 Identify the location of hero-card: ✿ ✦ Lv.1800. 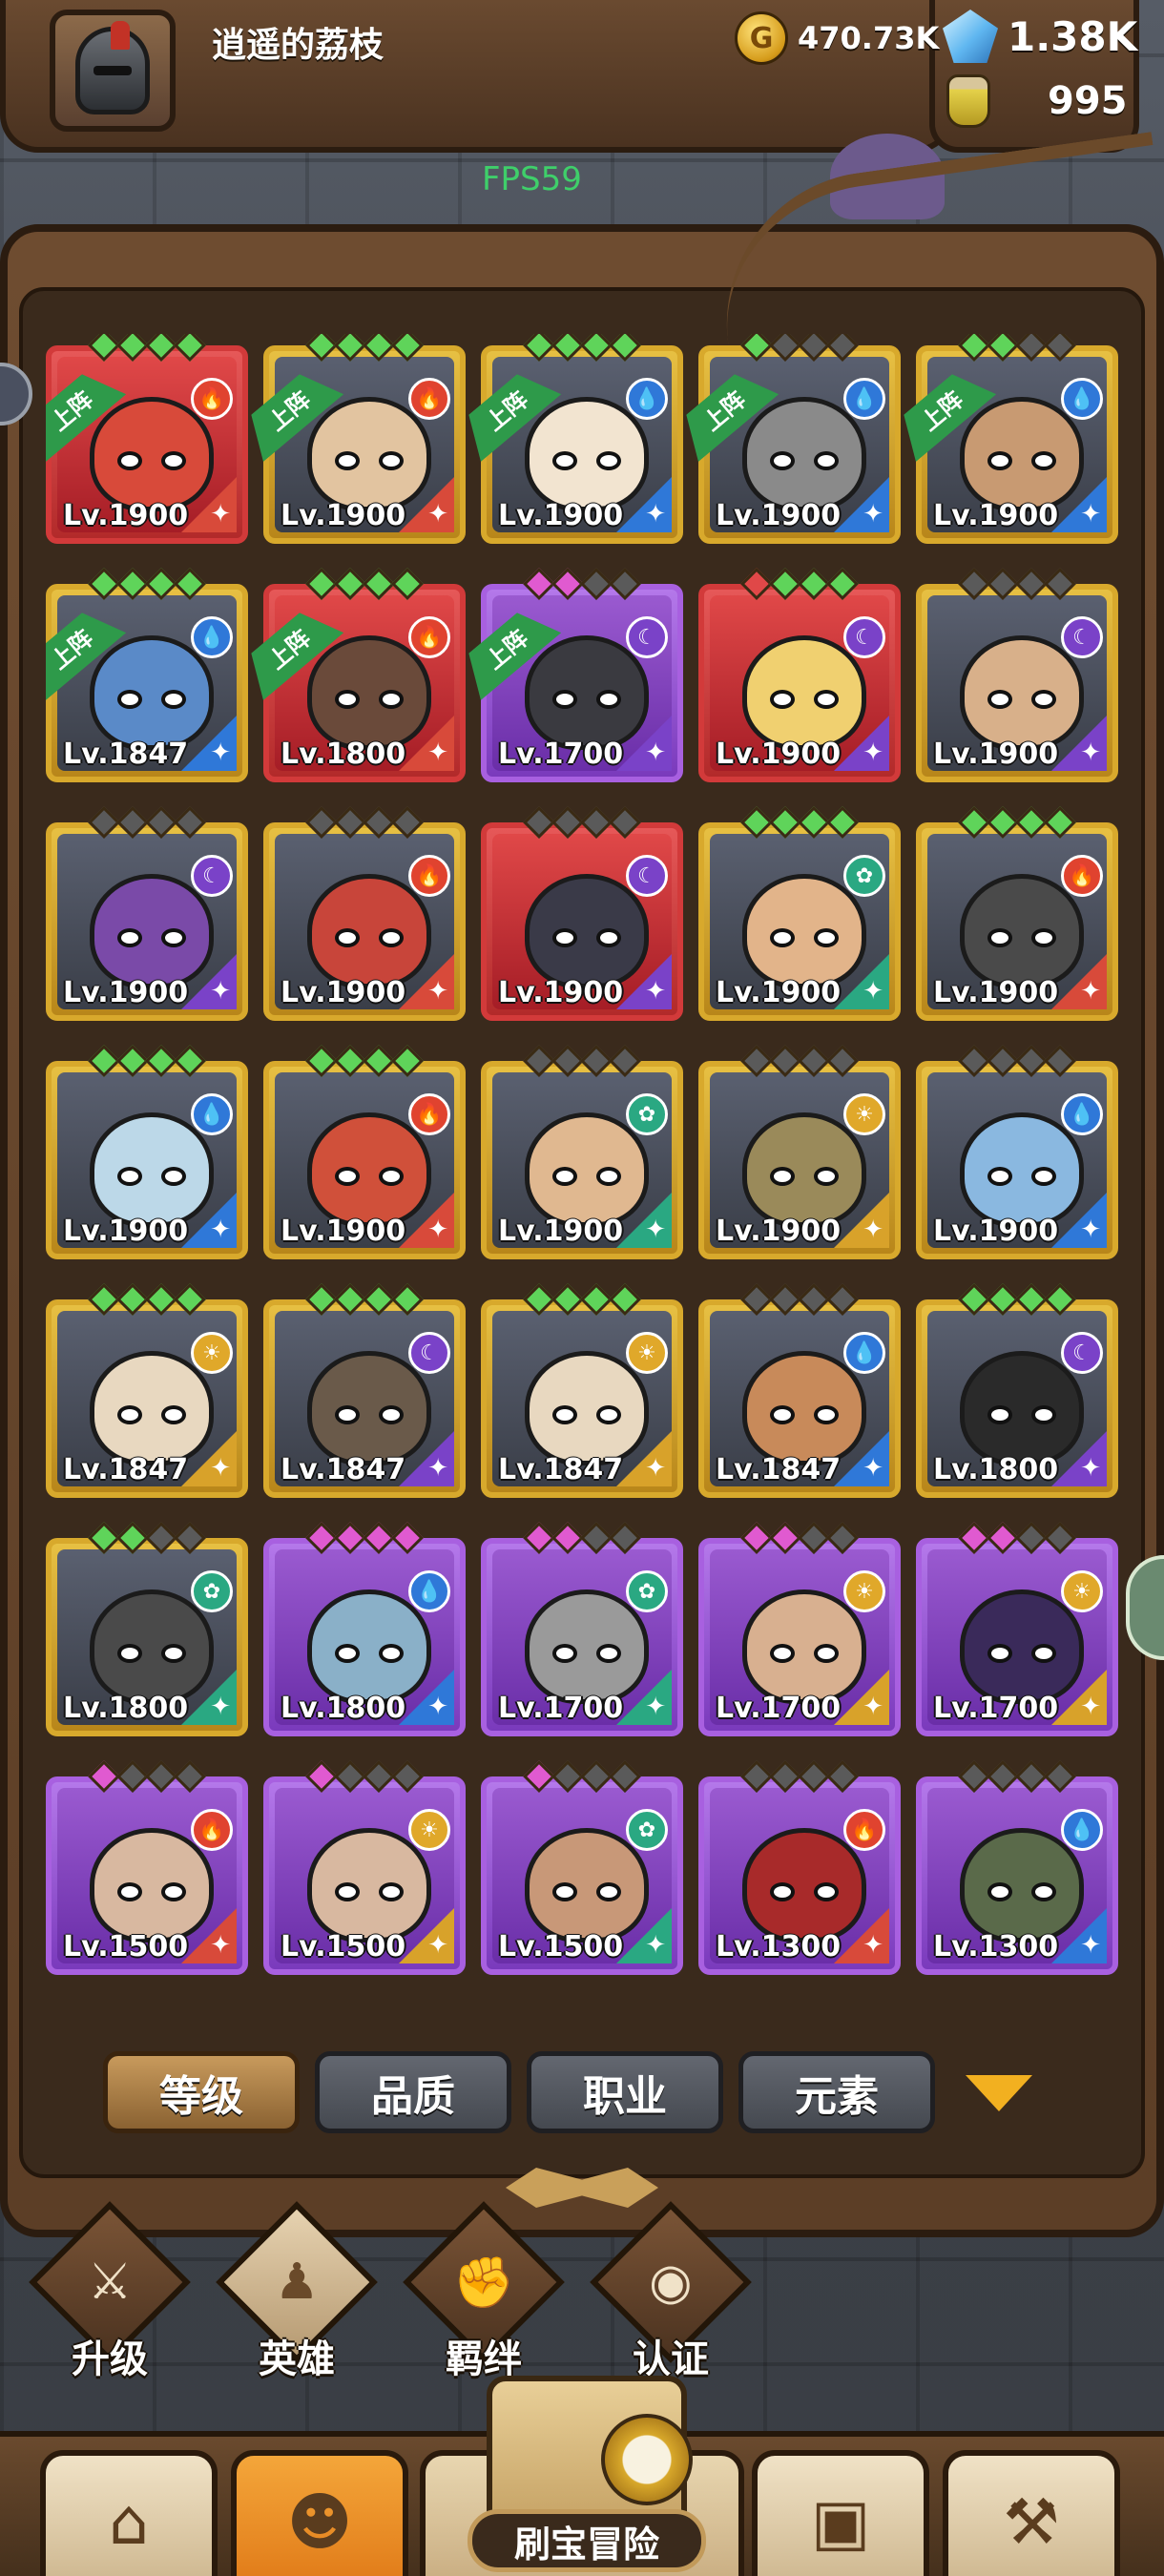
(147, 1629).